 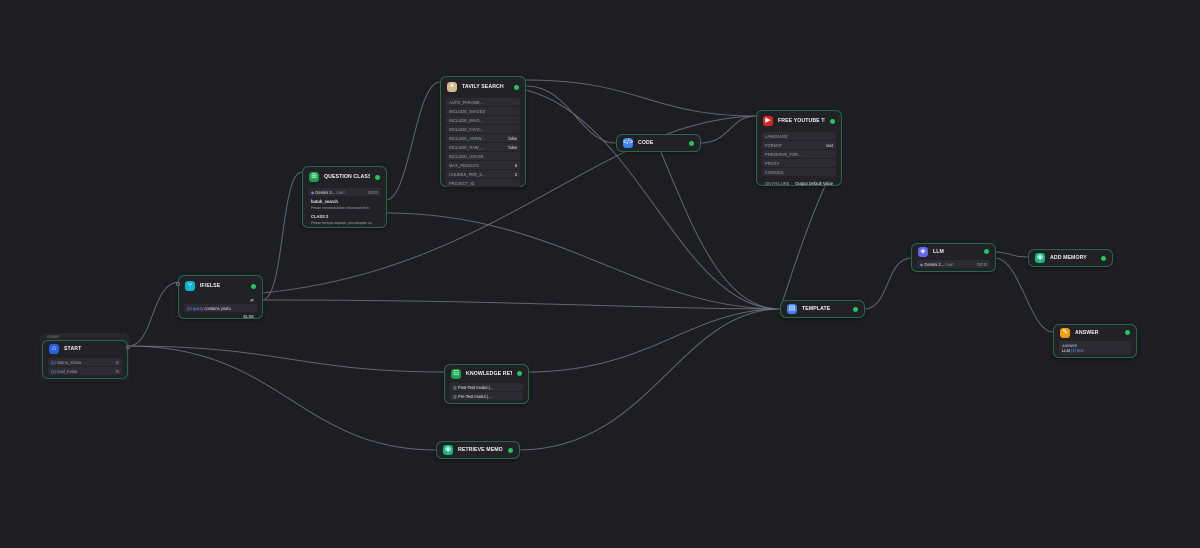 What do you see at coordinates (210, 286) in the screenshot?
I see `ifelse-node-title: IF/ELSE` at bounding box center [210, 286].